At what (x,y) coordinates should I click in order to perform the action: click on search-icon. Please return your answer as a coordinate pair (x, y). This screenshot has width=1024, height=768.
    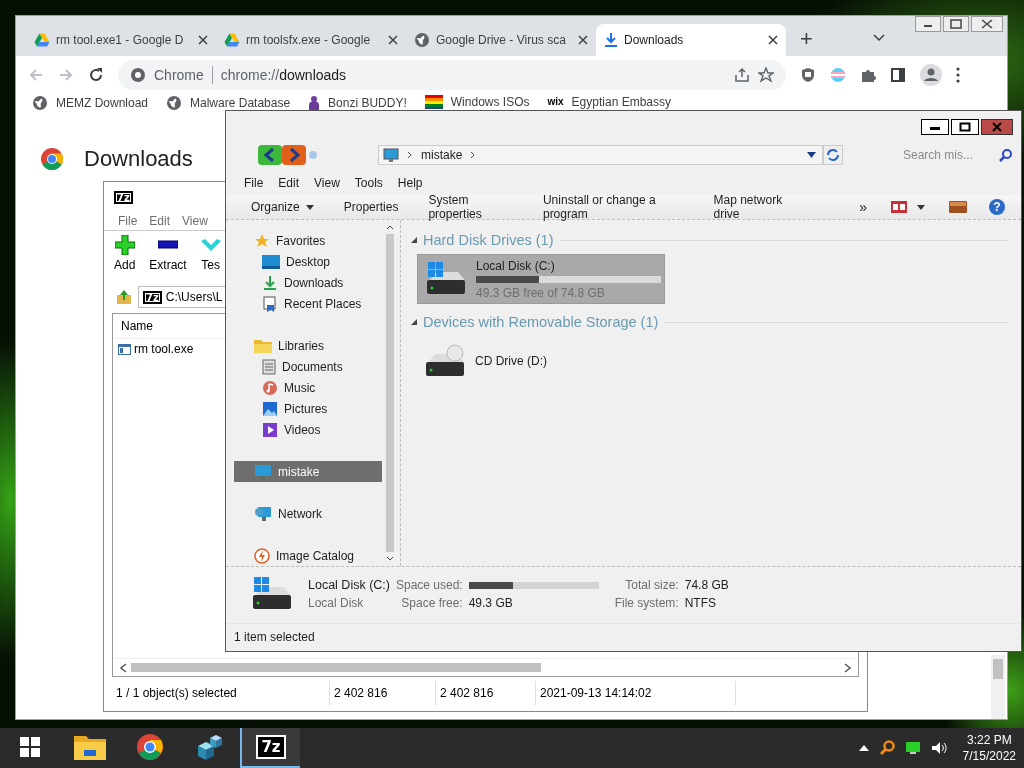
    Looking at the image, I should click on (886, 748).